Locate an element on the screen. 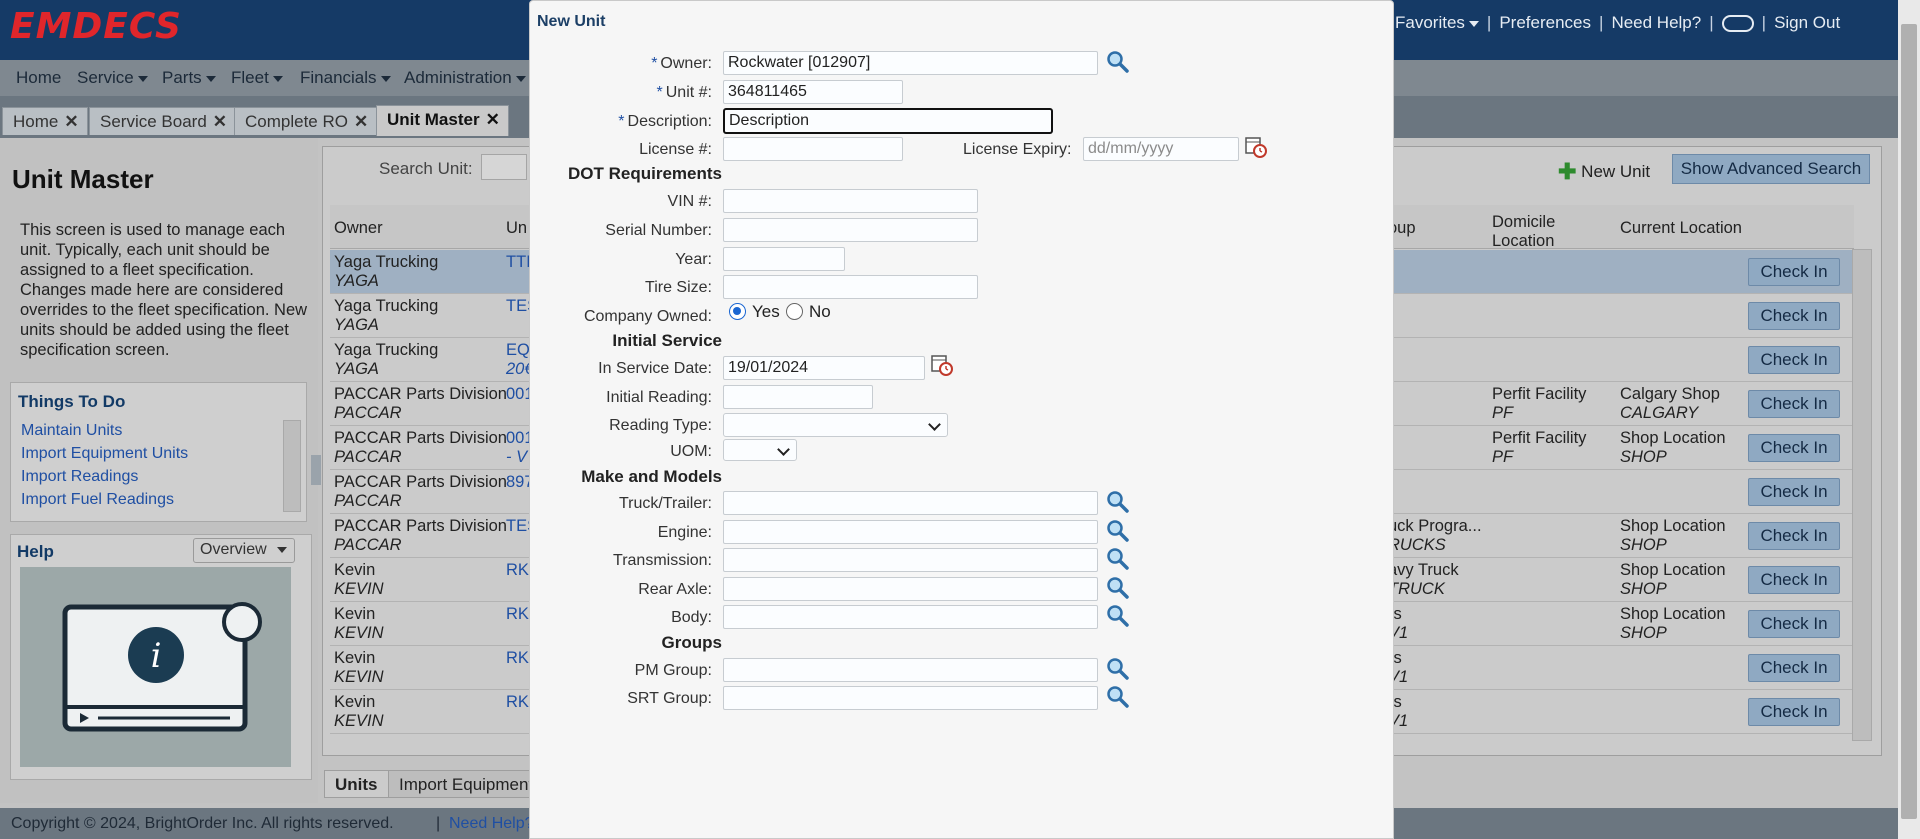 This screenshot has width=1920, height=839. tab-units: Units is located at coordinates (356, 784).